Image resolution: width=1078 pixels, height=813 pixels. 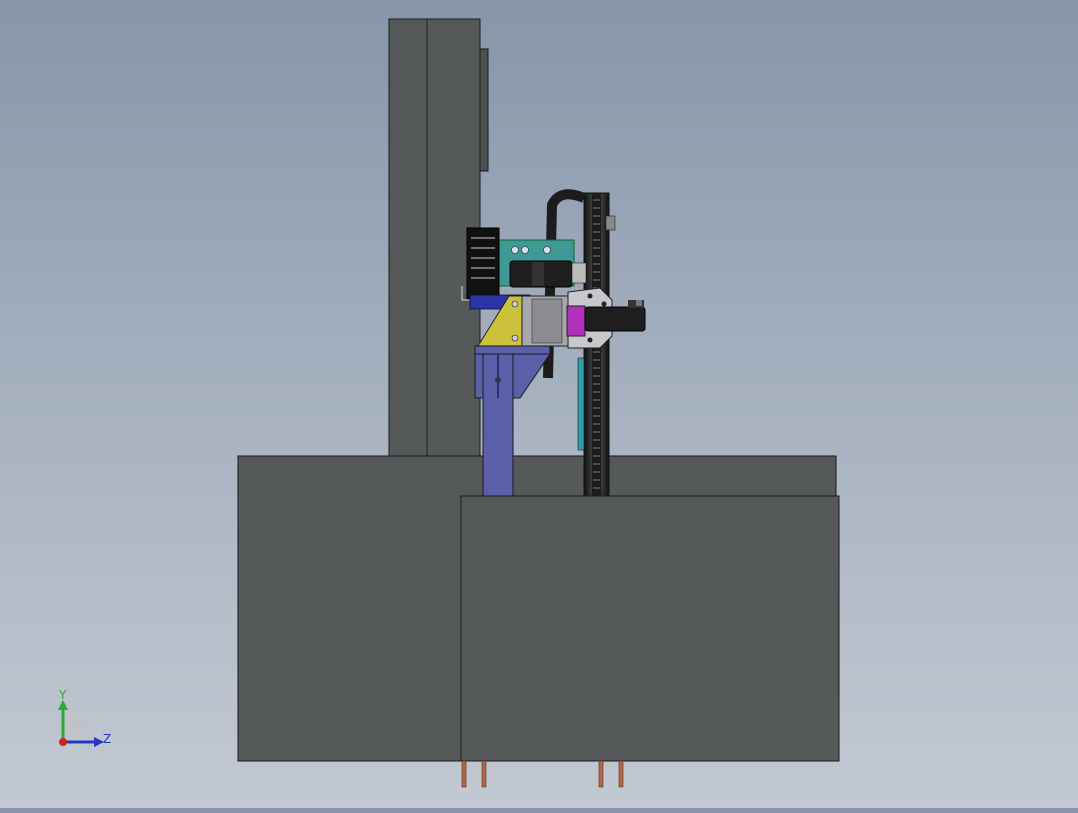 I want to click on z-axis-label: Z, so click(x=107, y=739).